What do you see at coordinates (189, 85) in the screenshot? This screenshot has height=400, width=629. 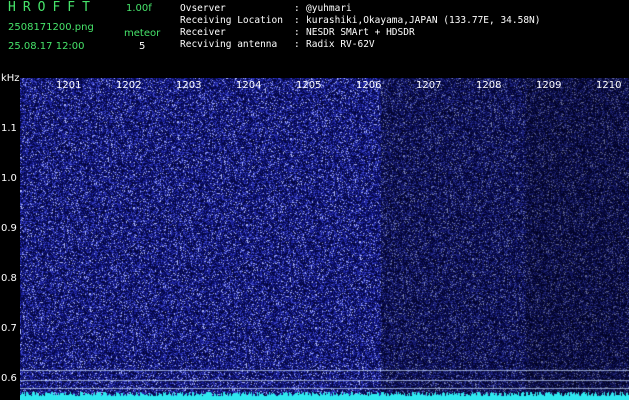 I see `x-tick-label: 1203` at bounding box center [189, 85].